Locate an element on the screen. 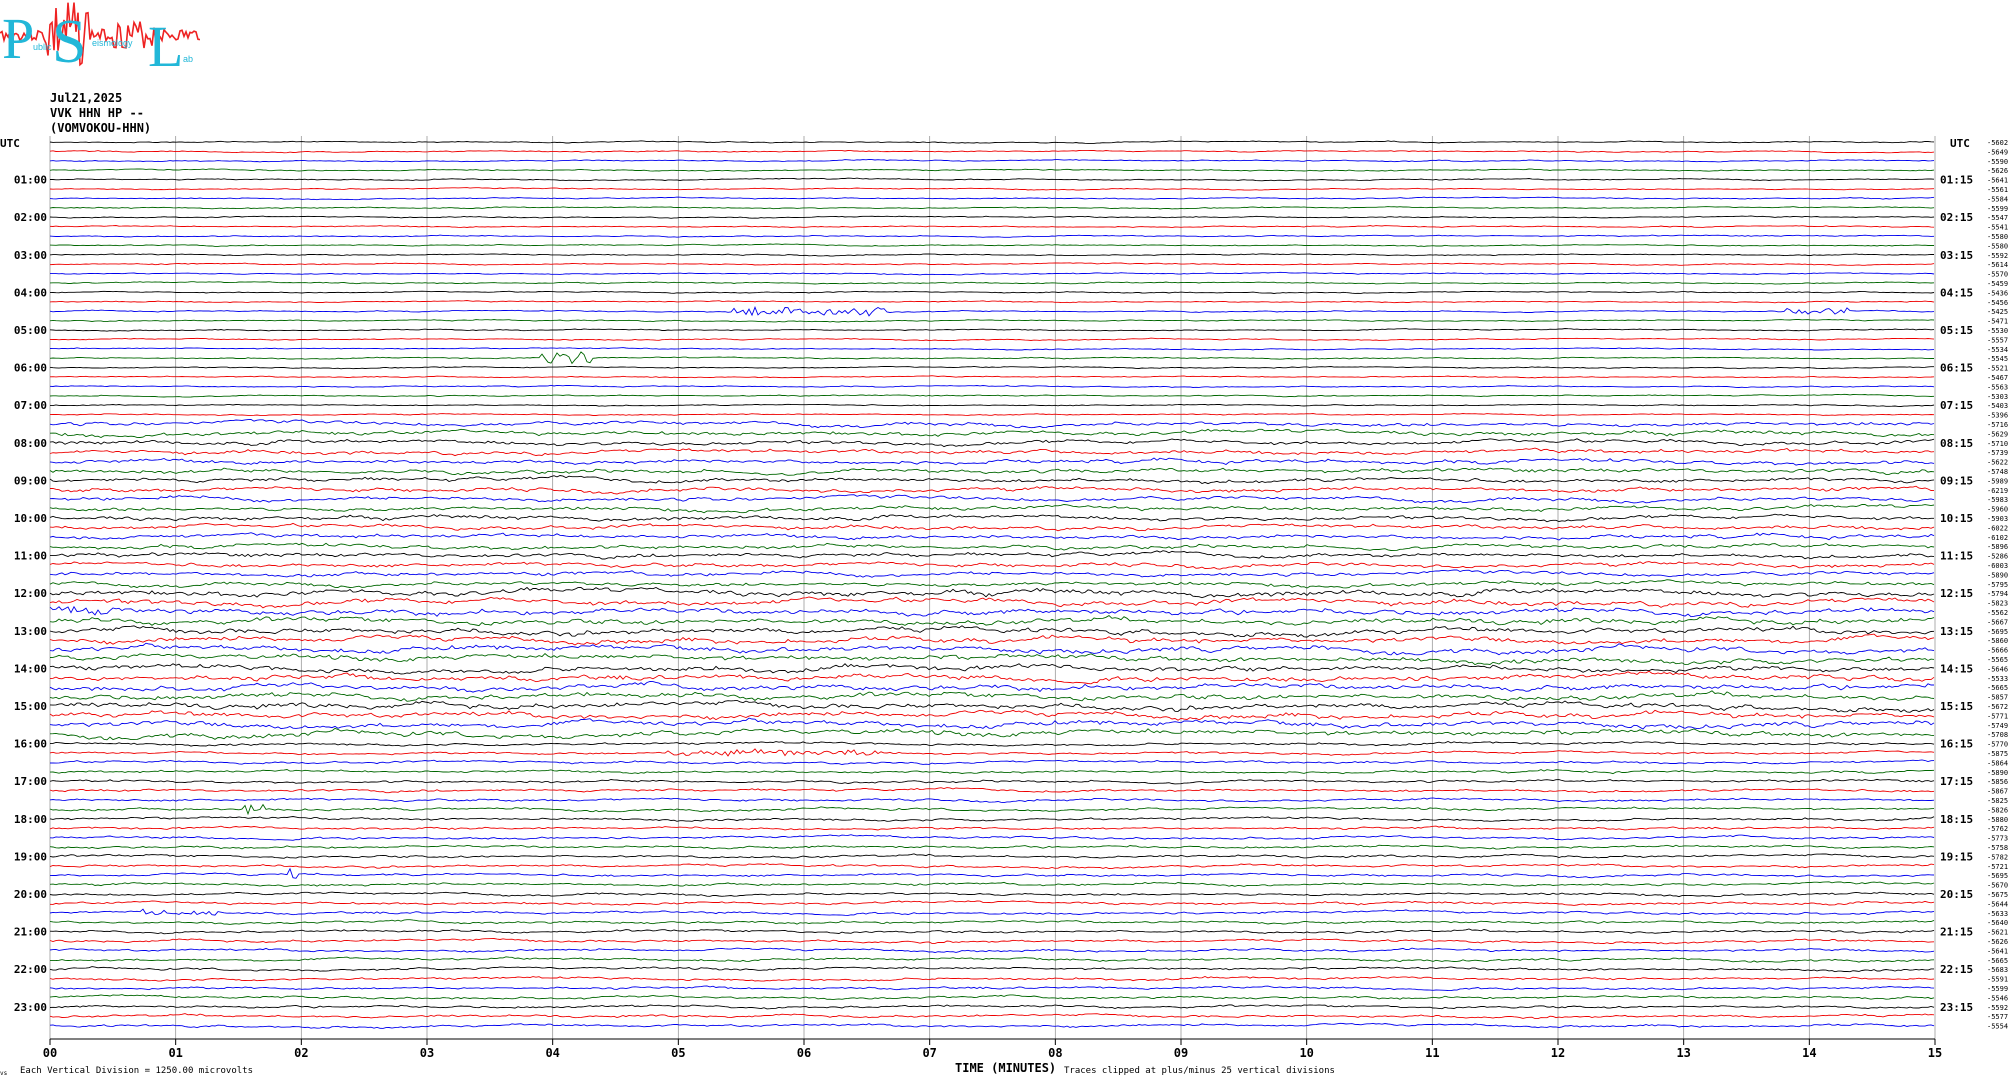  hour-label-right: 04:15 is located at coordinates (1956, 292).